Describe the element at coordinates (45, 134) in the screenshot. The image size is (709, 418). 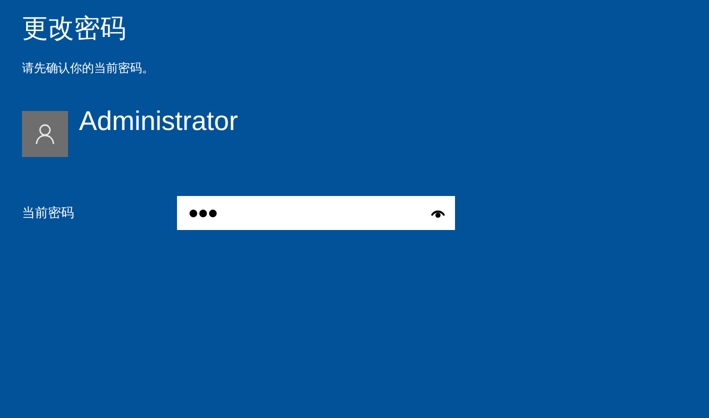
I see `avatar-icon` at that location.